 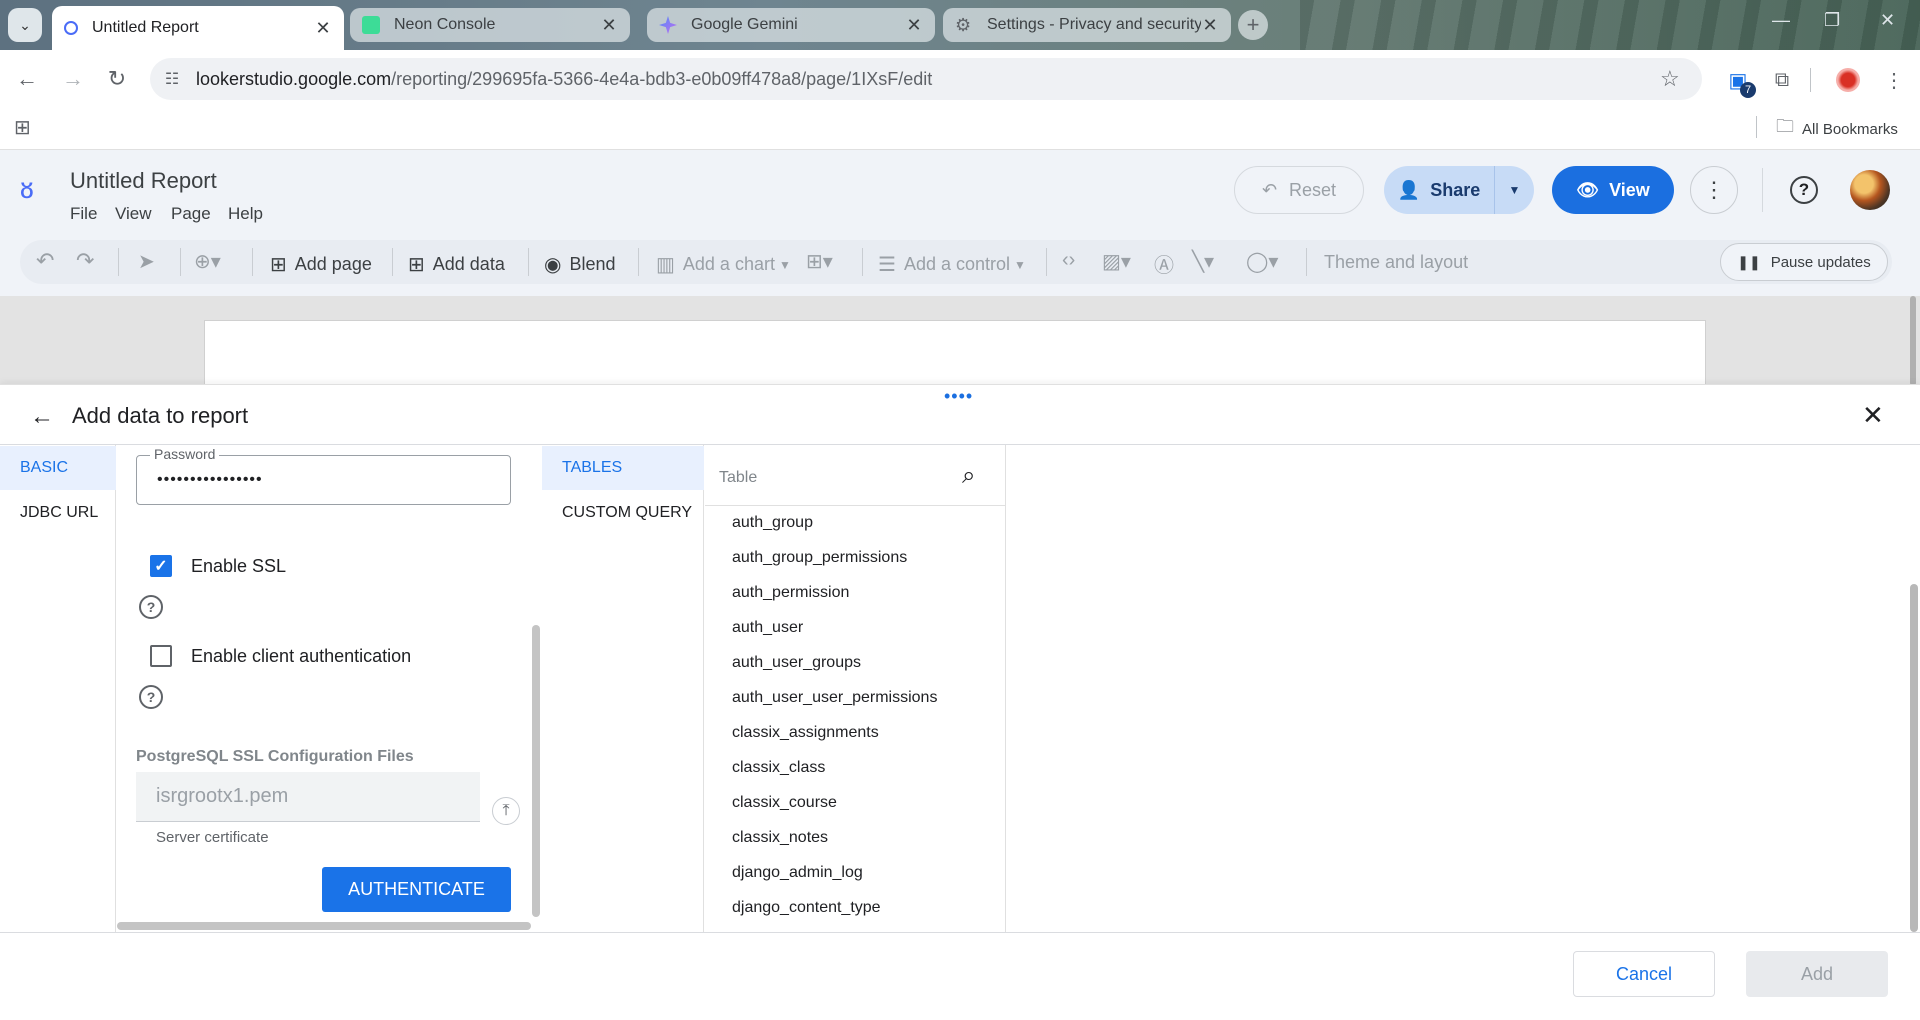 I want to click on blend-button: ◉ Blend, so click(x=580, y=264).